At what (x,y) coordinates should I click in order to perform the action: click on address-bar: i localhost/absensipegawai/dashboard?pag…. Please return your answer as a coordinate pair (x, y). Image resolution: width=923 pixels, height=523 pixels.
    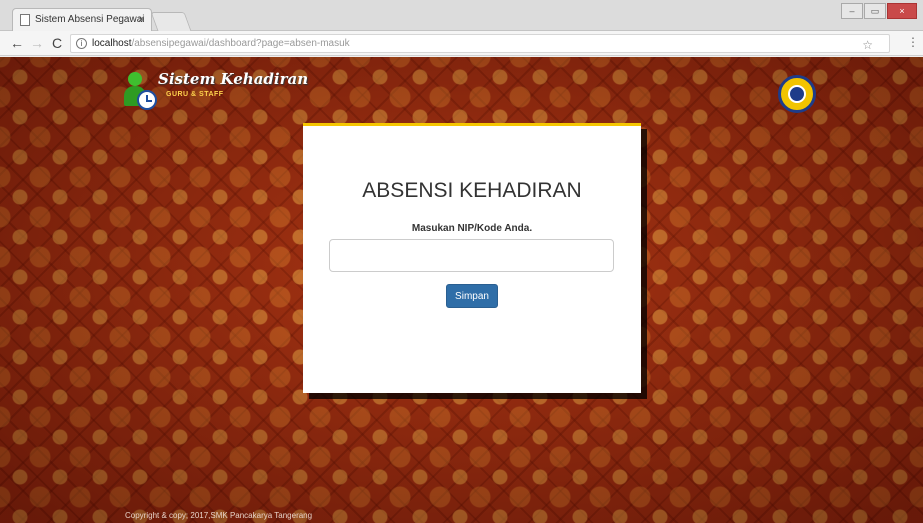
    Looking at the image, I should click on (480, 43).